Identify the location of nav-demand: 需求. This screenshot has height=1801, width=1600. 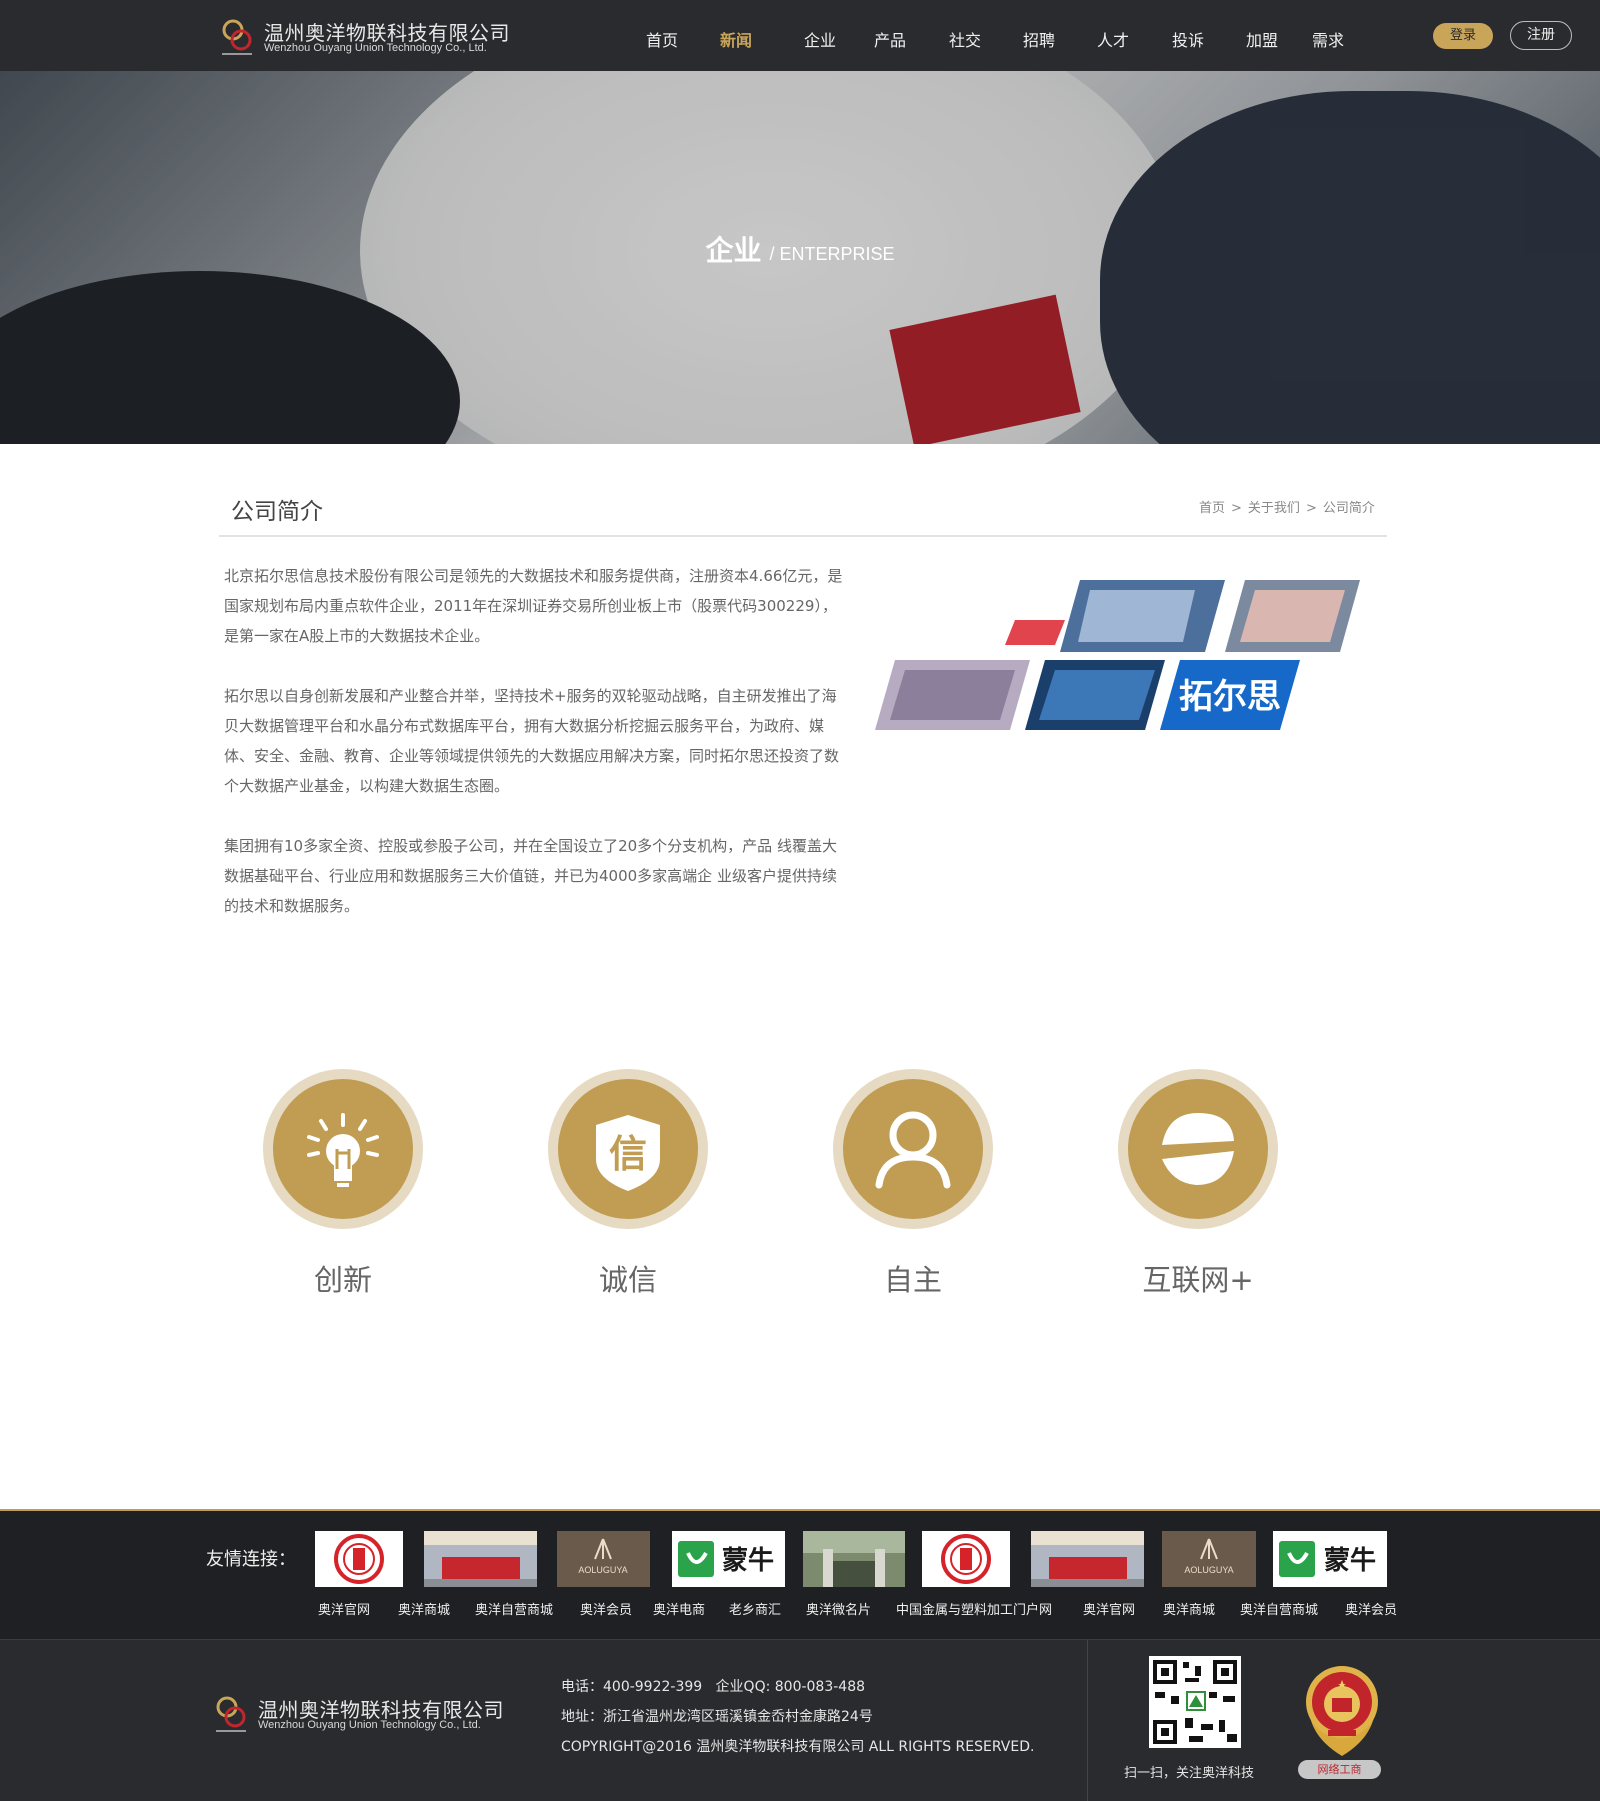
(1328, 39).